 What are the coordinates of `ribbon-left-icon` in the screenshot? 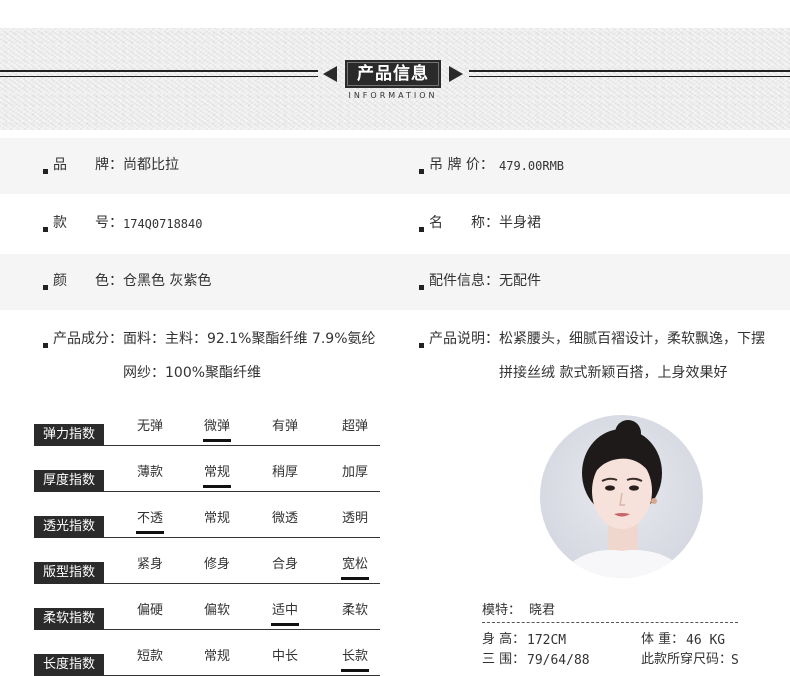 It's located at (330, 74).